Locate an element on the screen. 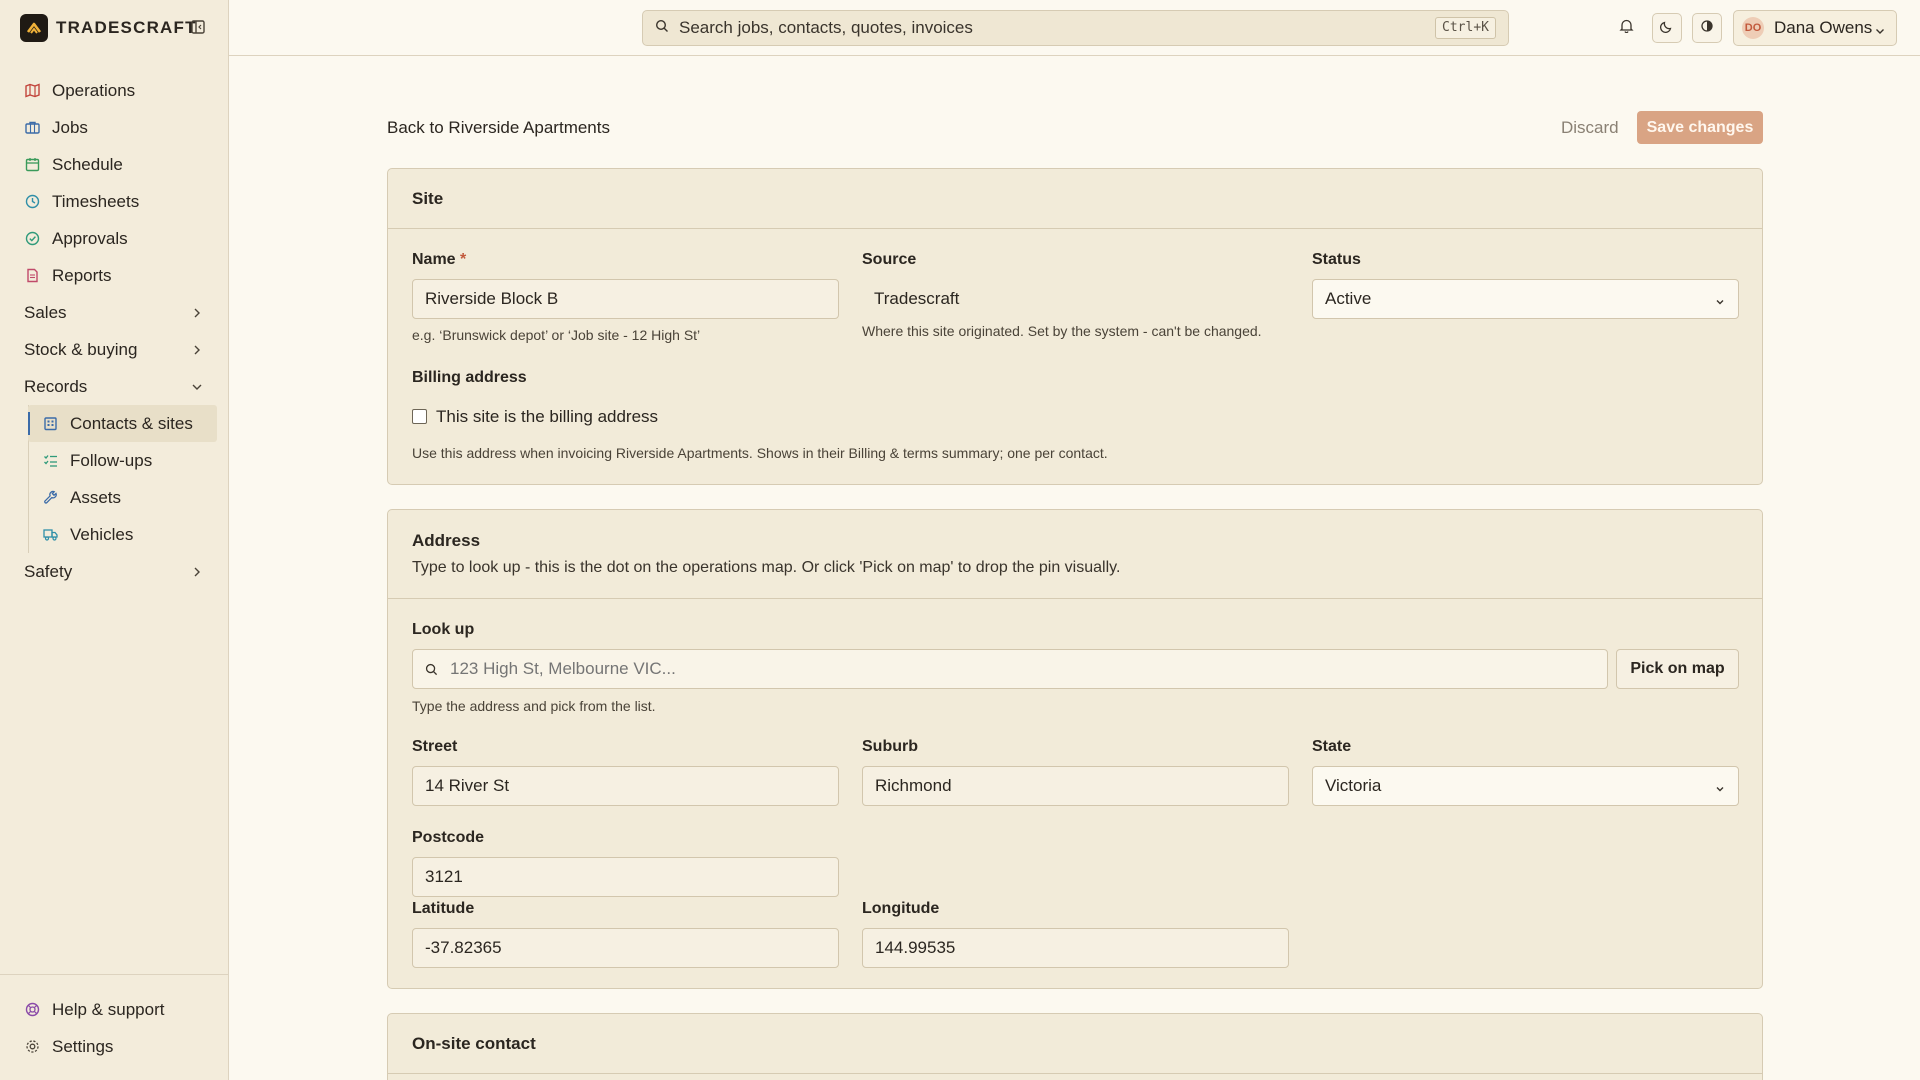  user-menu: DO Dana Owens is located at coordinates (1815, 28).